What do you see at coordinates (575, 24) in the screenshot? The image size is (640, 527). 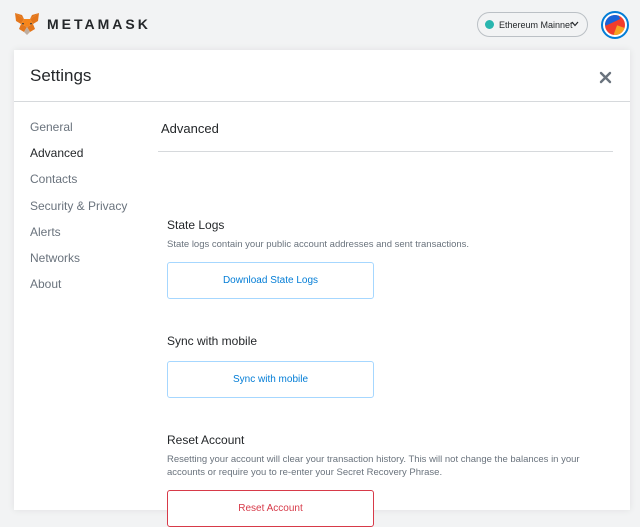 I see `chevron-down-icon` at bounding box center [575, 24].